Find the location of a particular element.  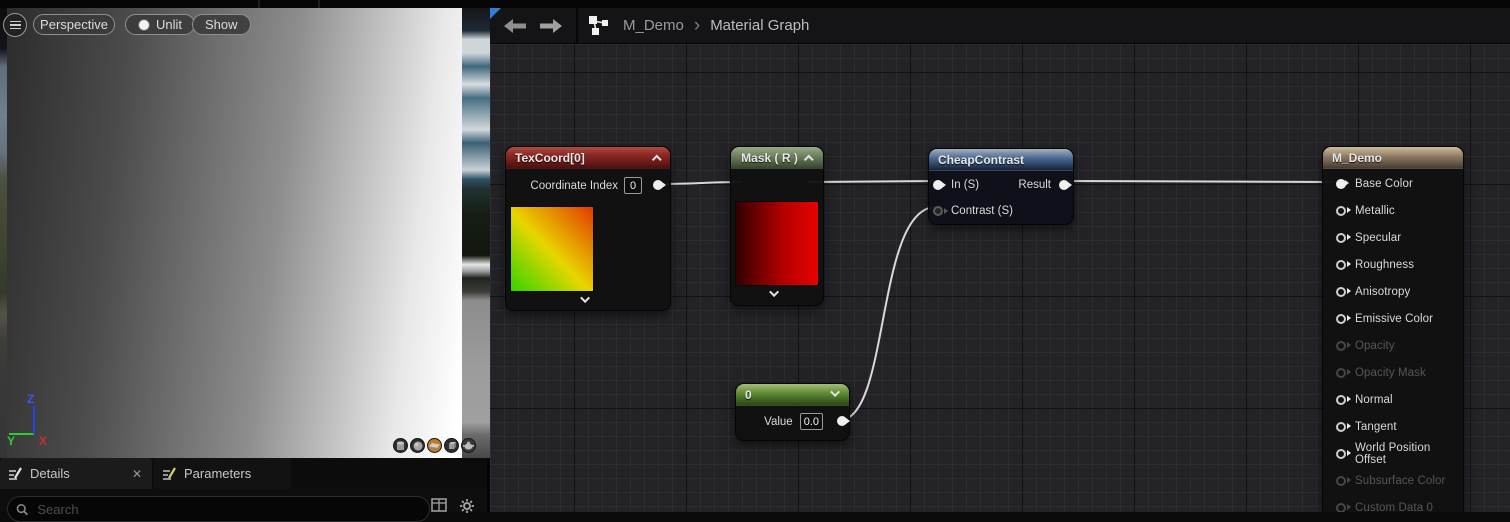

node-mask-title: Mask ( R ) is located at coordinates (769, 157).